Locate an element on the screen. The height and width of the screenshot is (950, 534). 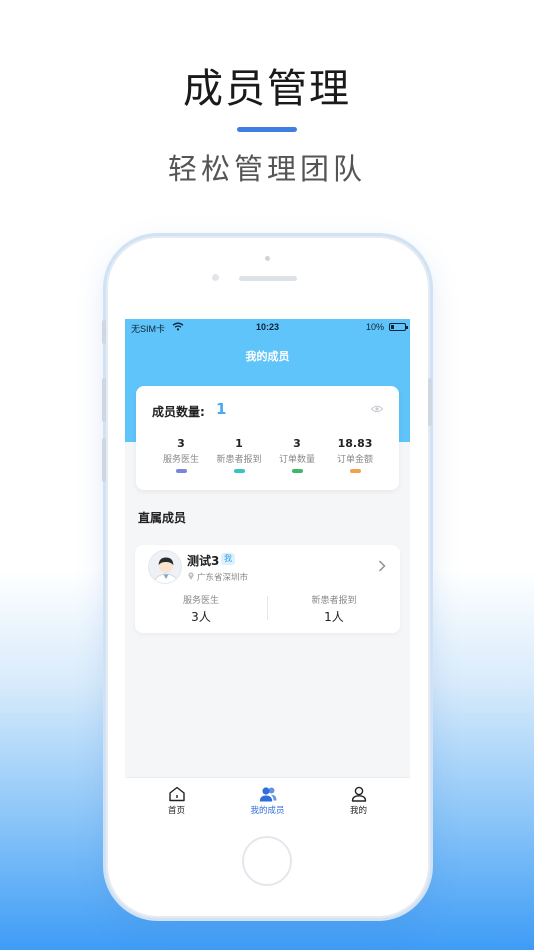
stat-order-count: 3 订单数量 is located at coordinates (297, 455).